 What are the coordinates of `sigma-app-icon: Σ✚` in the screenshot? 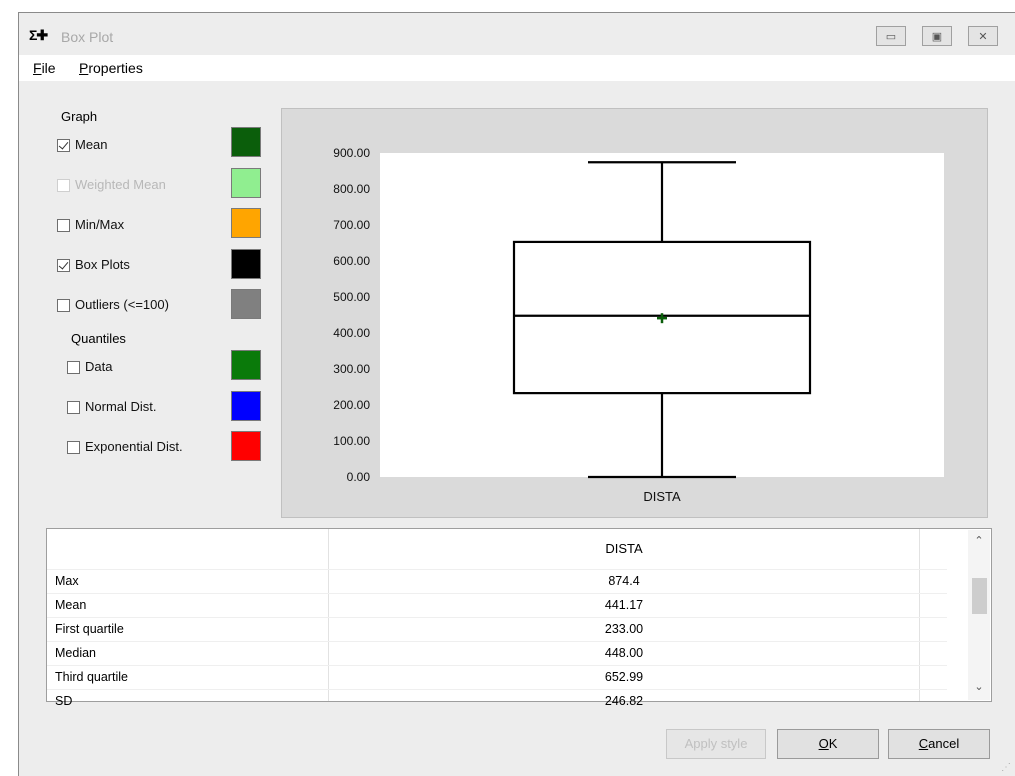 It's located at (38, 35).